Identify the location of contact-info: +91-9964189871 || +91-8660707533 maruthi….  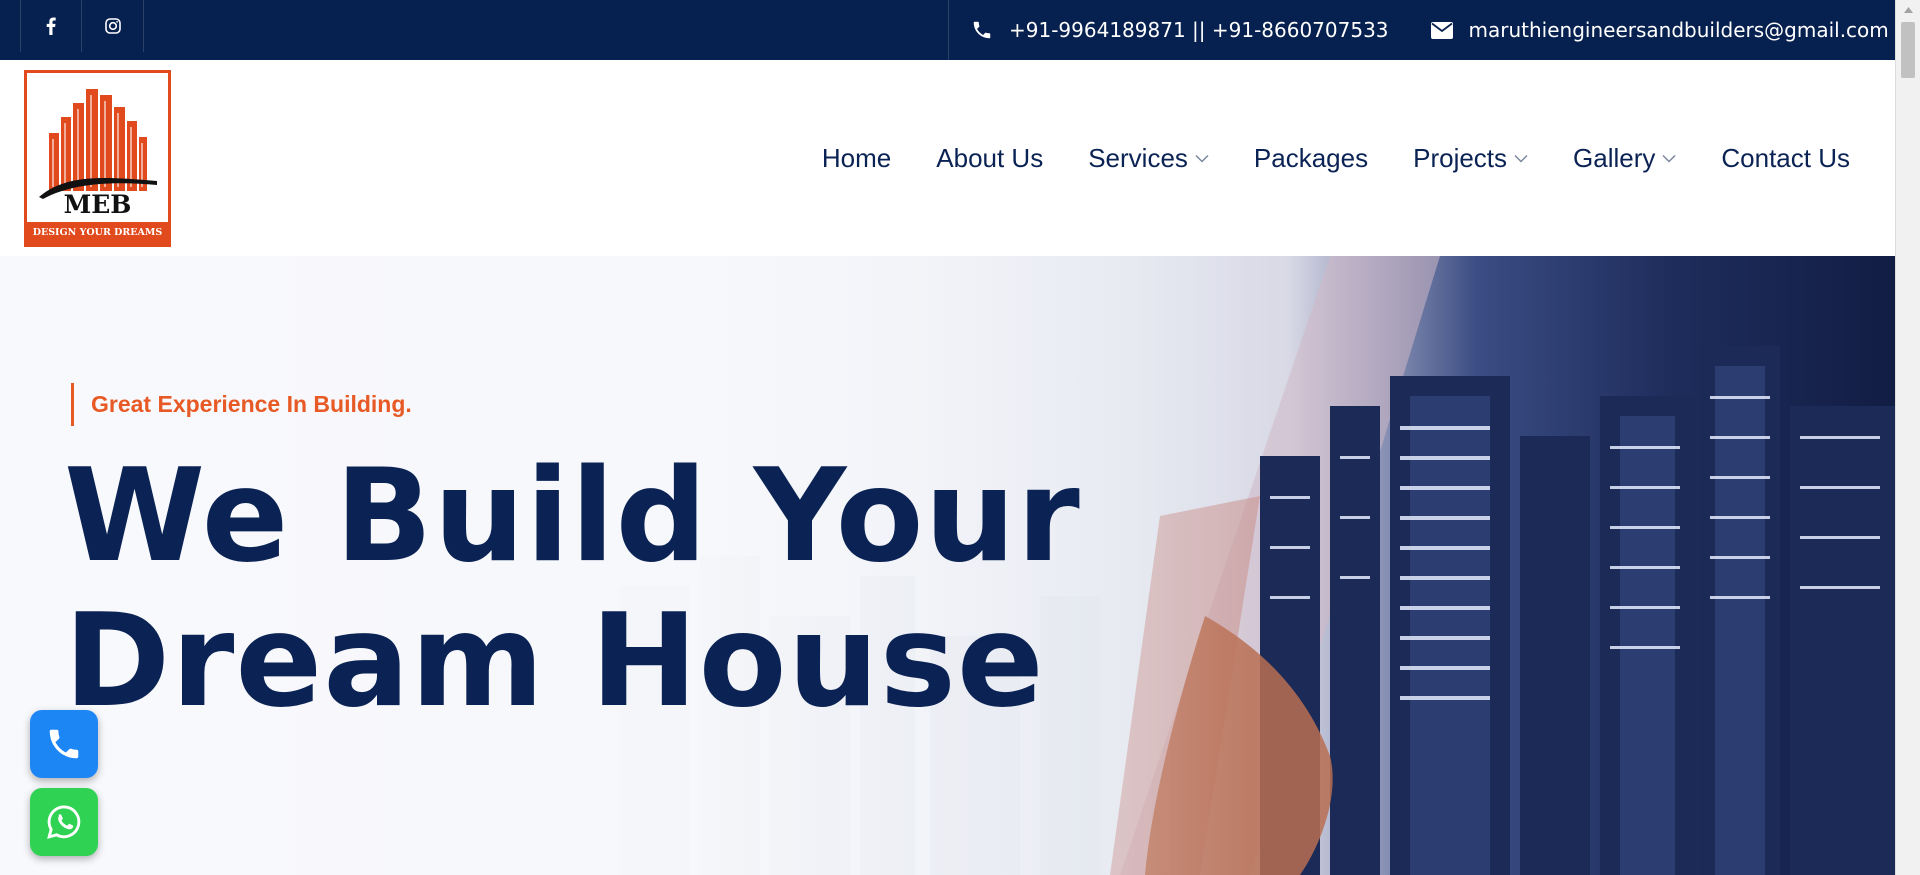
(1418, 30).